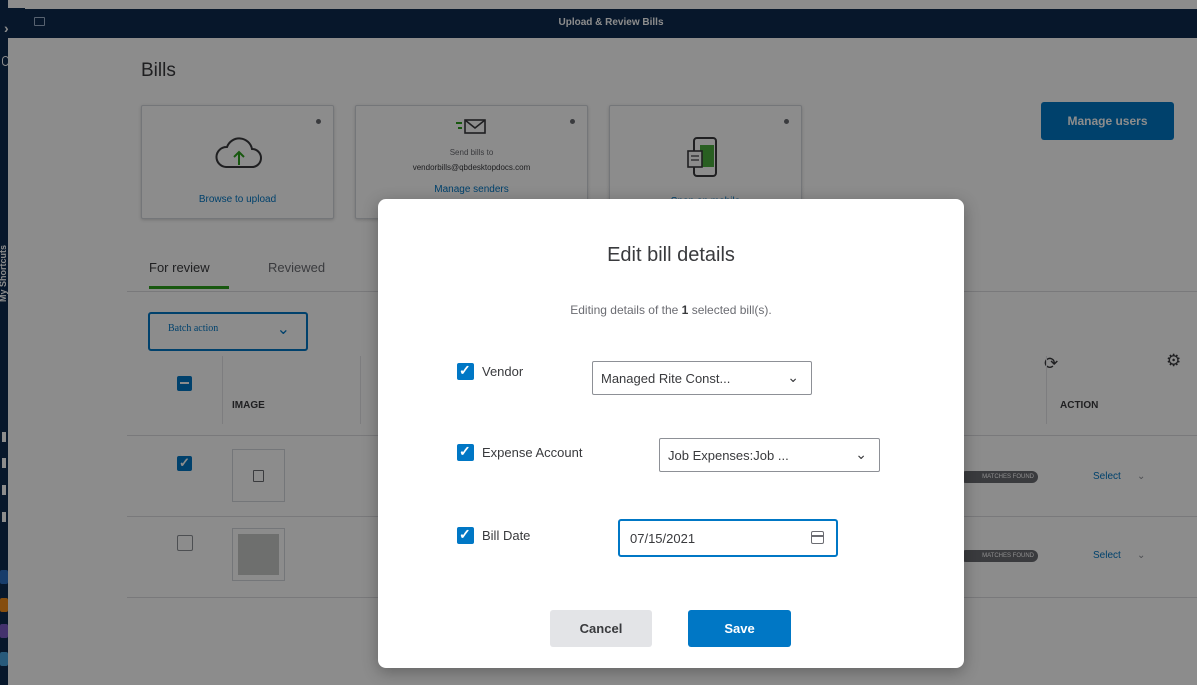 The height and width of the screenshot is (685, 1197). Describe the element at coordinates (739, 628) in the screenshot. I see `save-button: Save` at that location.